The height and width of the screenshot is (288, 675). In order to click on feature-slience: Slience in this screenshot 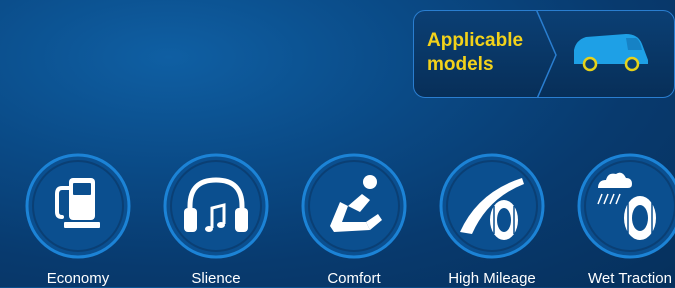, I will do `click(216, 219)`.